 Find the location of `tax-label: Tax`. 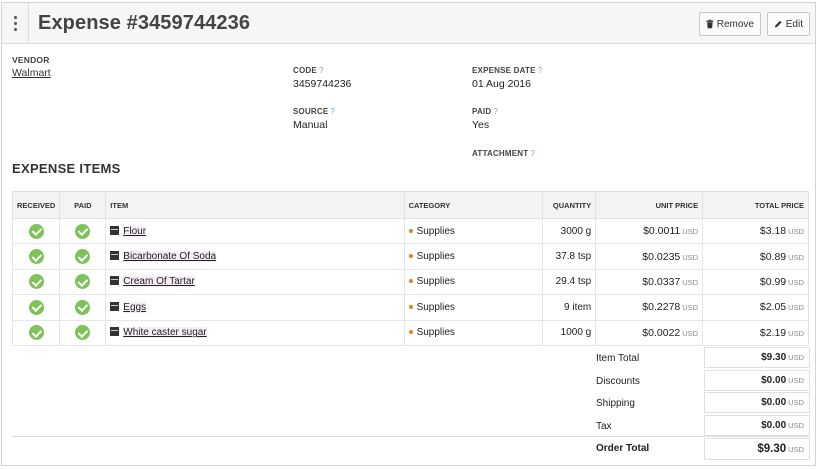

tax-label: Tax is located at coordinates (604, 426).